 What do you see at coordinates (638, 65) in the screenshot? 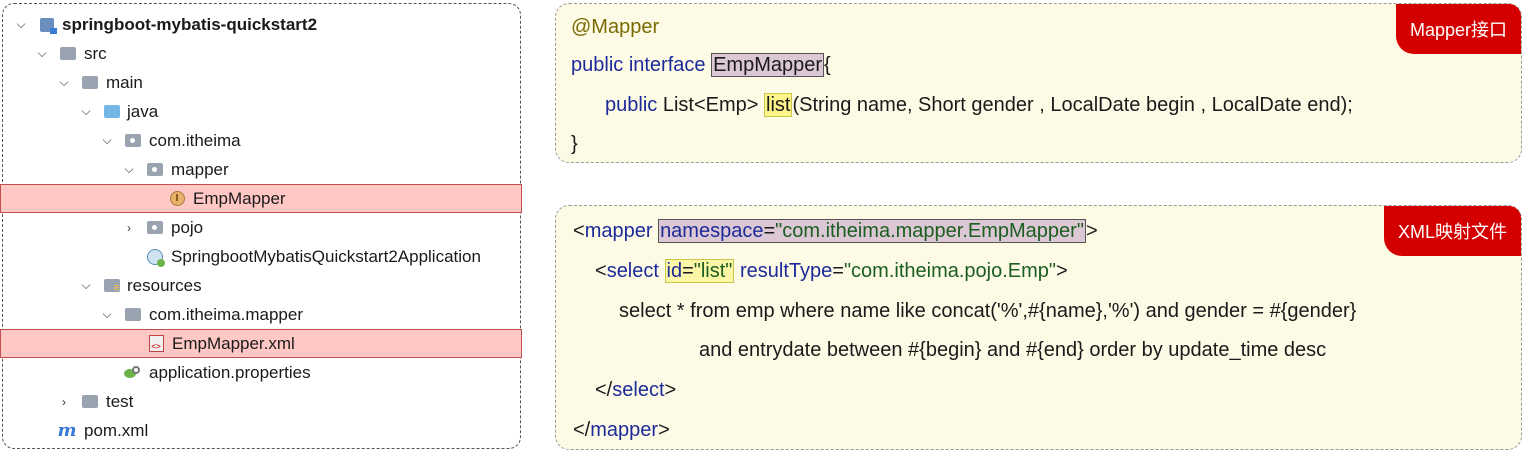
I see `interface-keyword: public interface` at bounding box center [638, 65].